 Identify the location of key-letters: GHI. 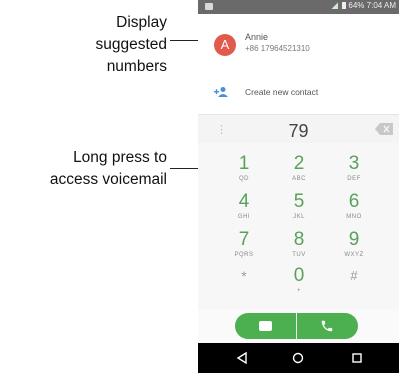
(244, 217).